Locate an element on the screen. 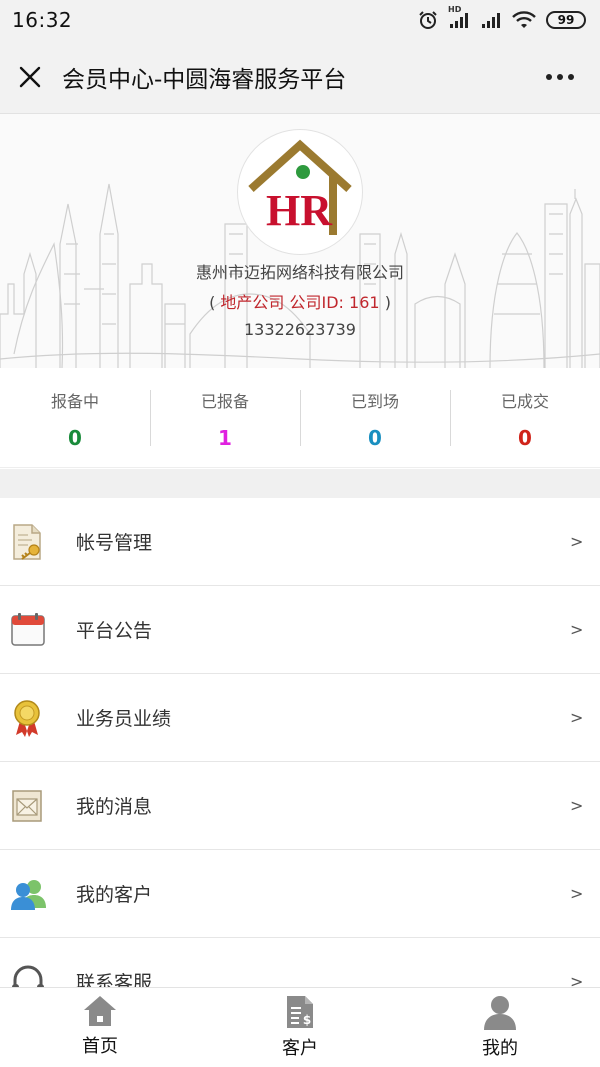 The height and width of the screenshot is (1067, 600). network-label: HD is located at coordinates (455, 9).